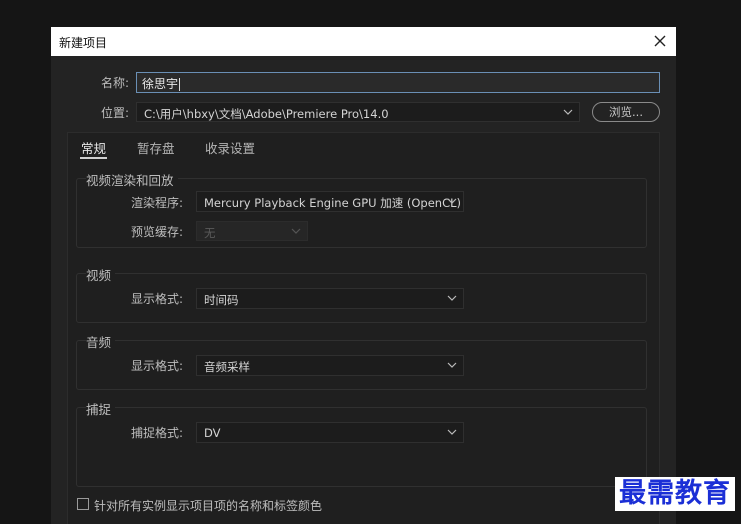 The image size is (741, 524). What do you see at coordinates (93, 158) in the screenshot?
I see `active-tab-indicator` at bounding box center [93, 158].